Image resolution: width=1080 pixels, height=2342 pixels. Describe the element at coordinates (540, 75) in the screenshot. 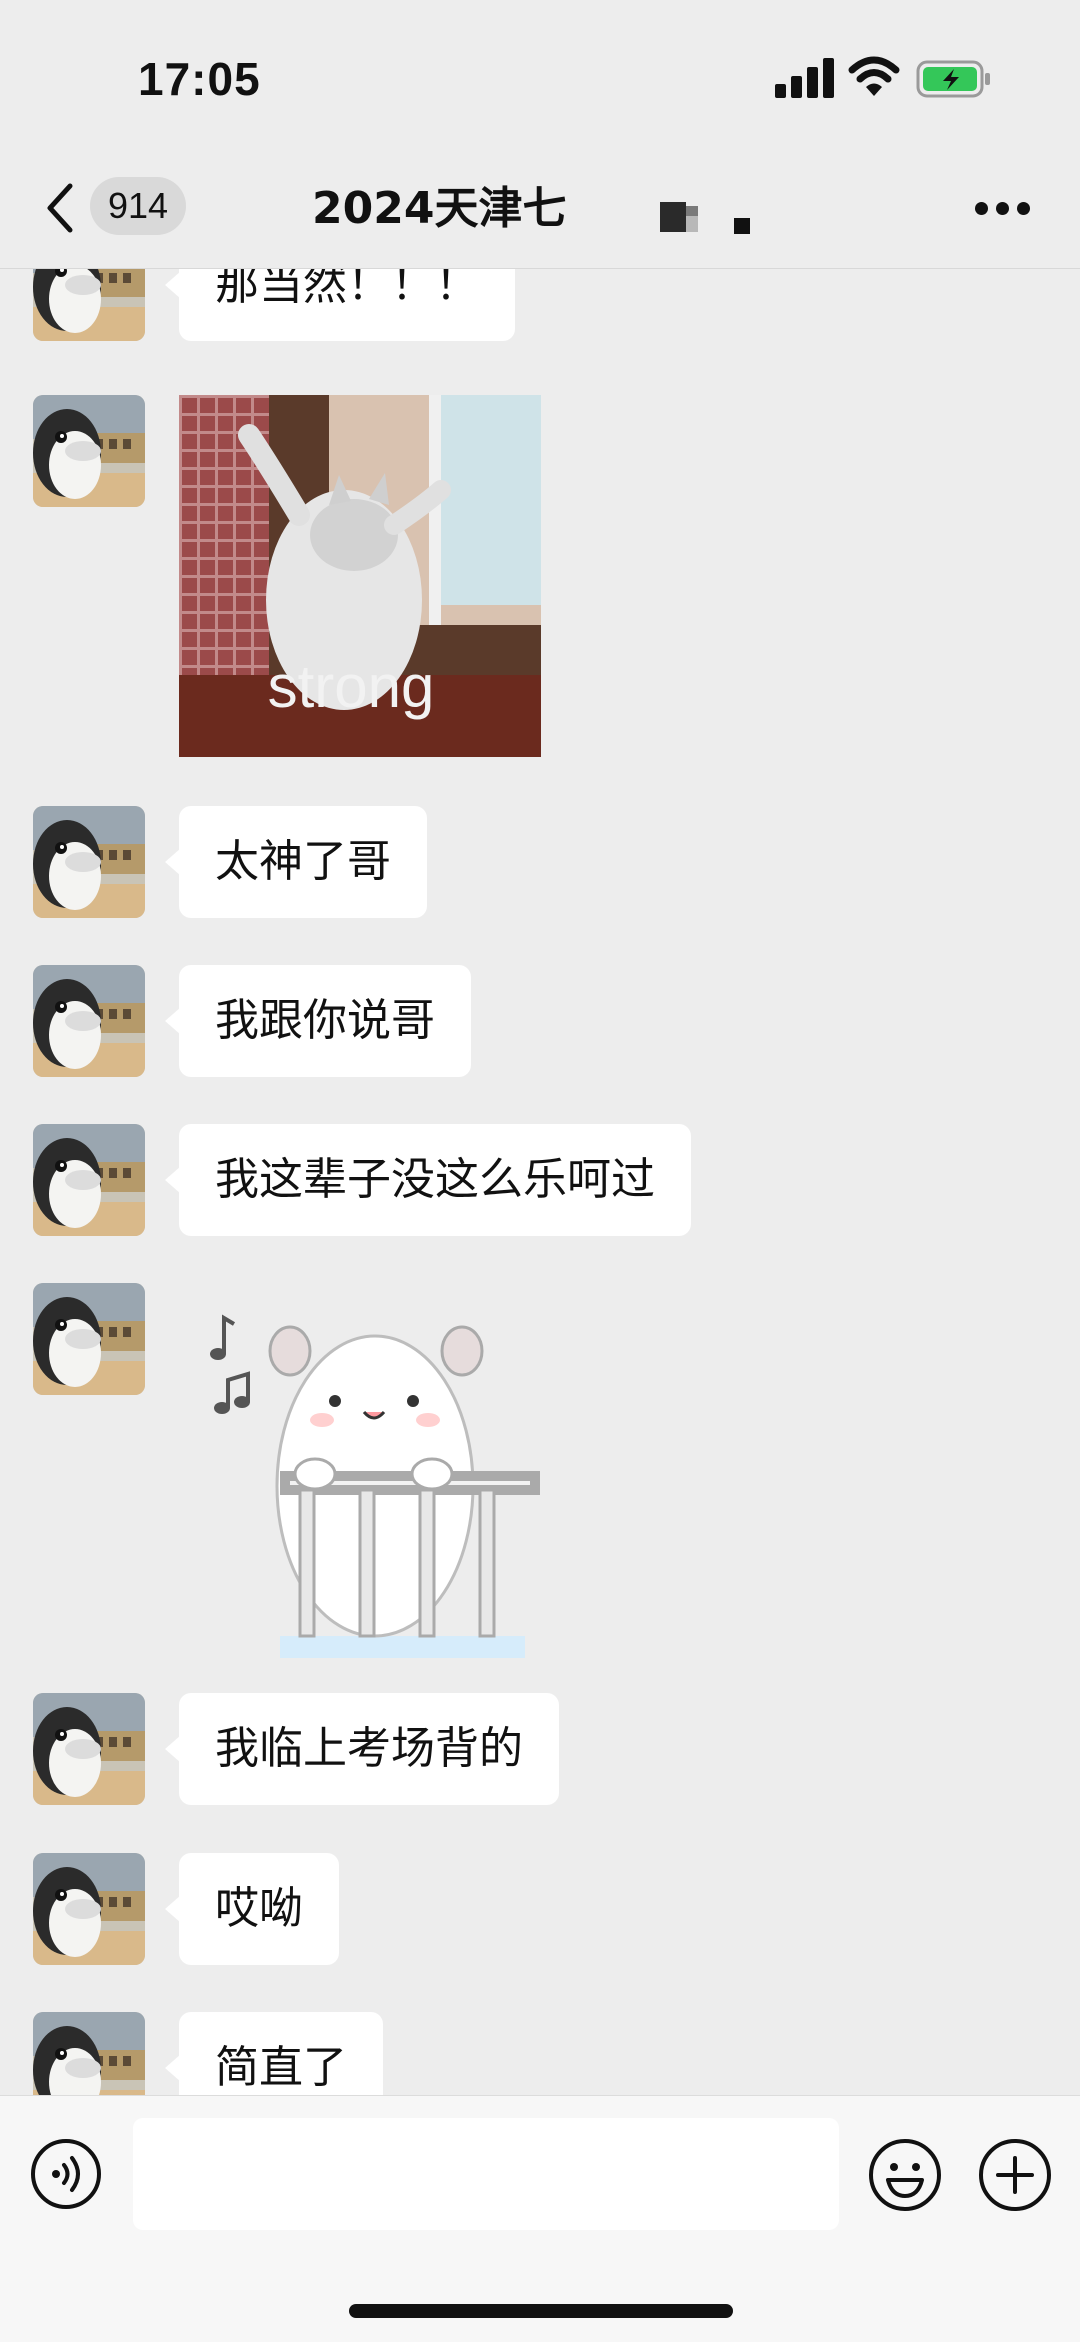

I see `status-bar: 17:05` at that location.